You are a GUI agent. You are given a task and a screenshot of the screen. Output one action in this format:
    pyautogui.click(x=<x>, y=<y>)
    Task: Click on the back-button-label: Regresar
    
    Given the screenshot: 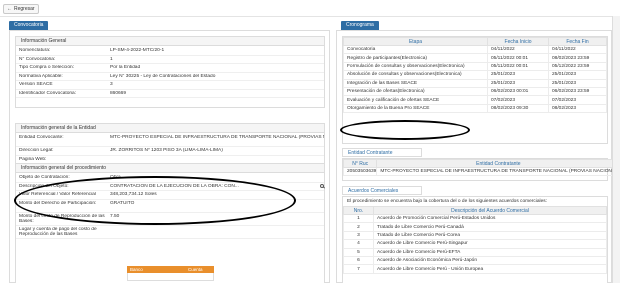 What is the action you would take?
    pyautogui.click(x=24, y=9)
    